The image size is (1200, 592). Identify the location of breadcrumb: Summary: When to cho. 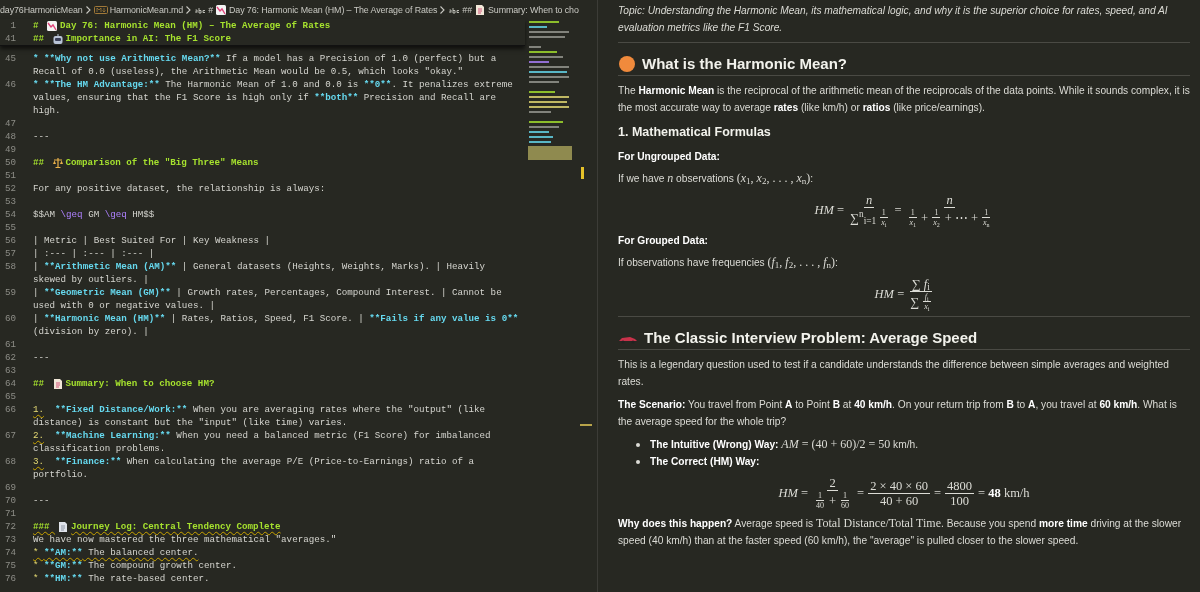
(533, 9).